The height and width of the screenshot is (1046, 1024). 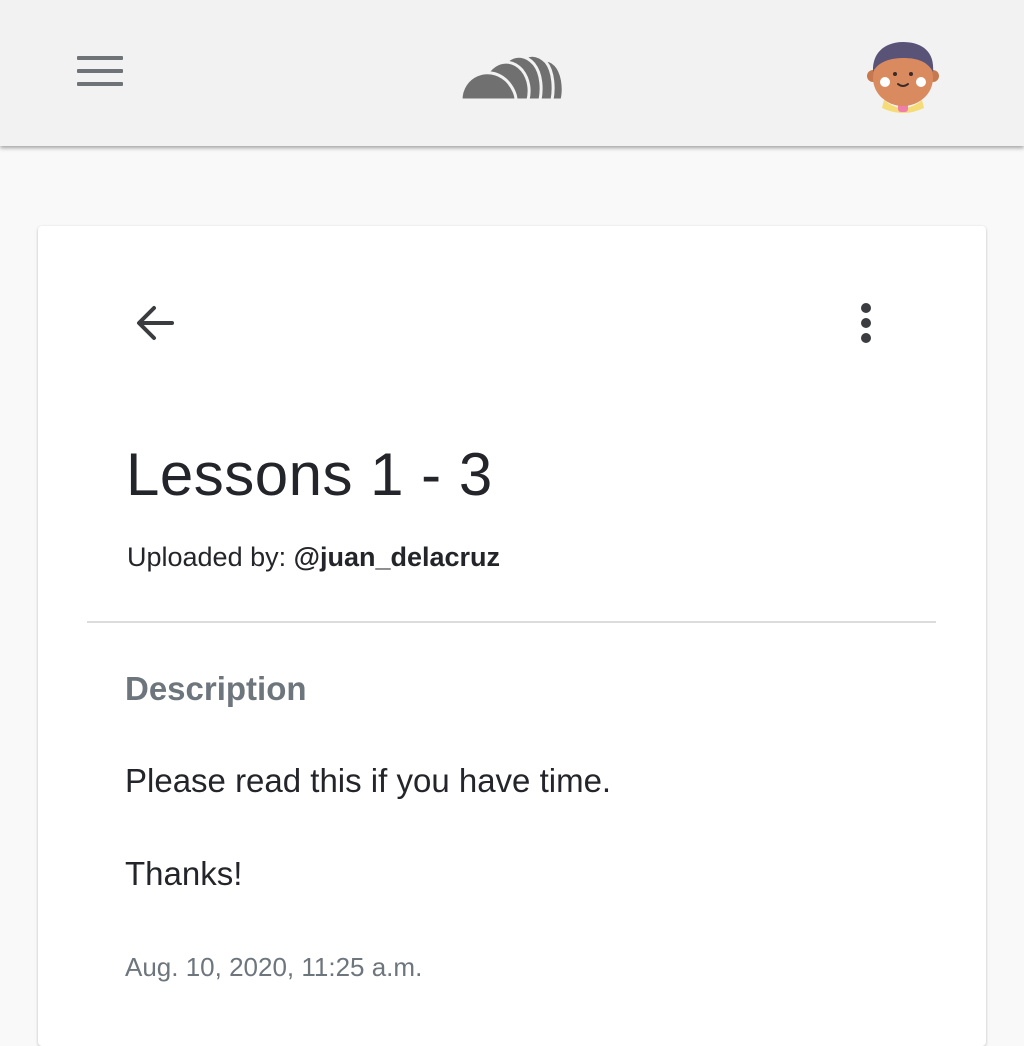 I want to click on cloud-logo-icon, so click(x=512, y=75).